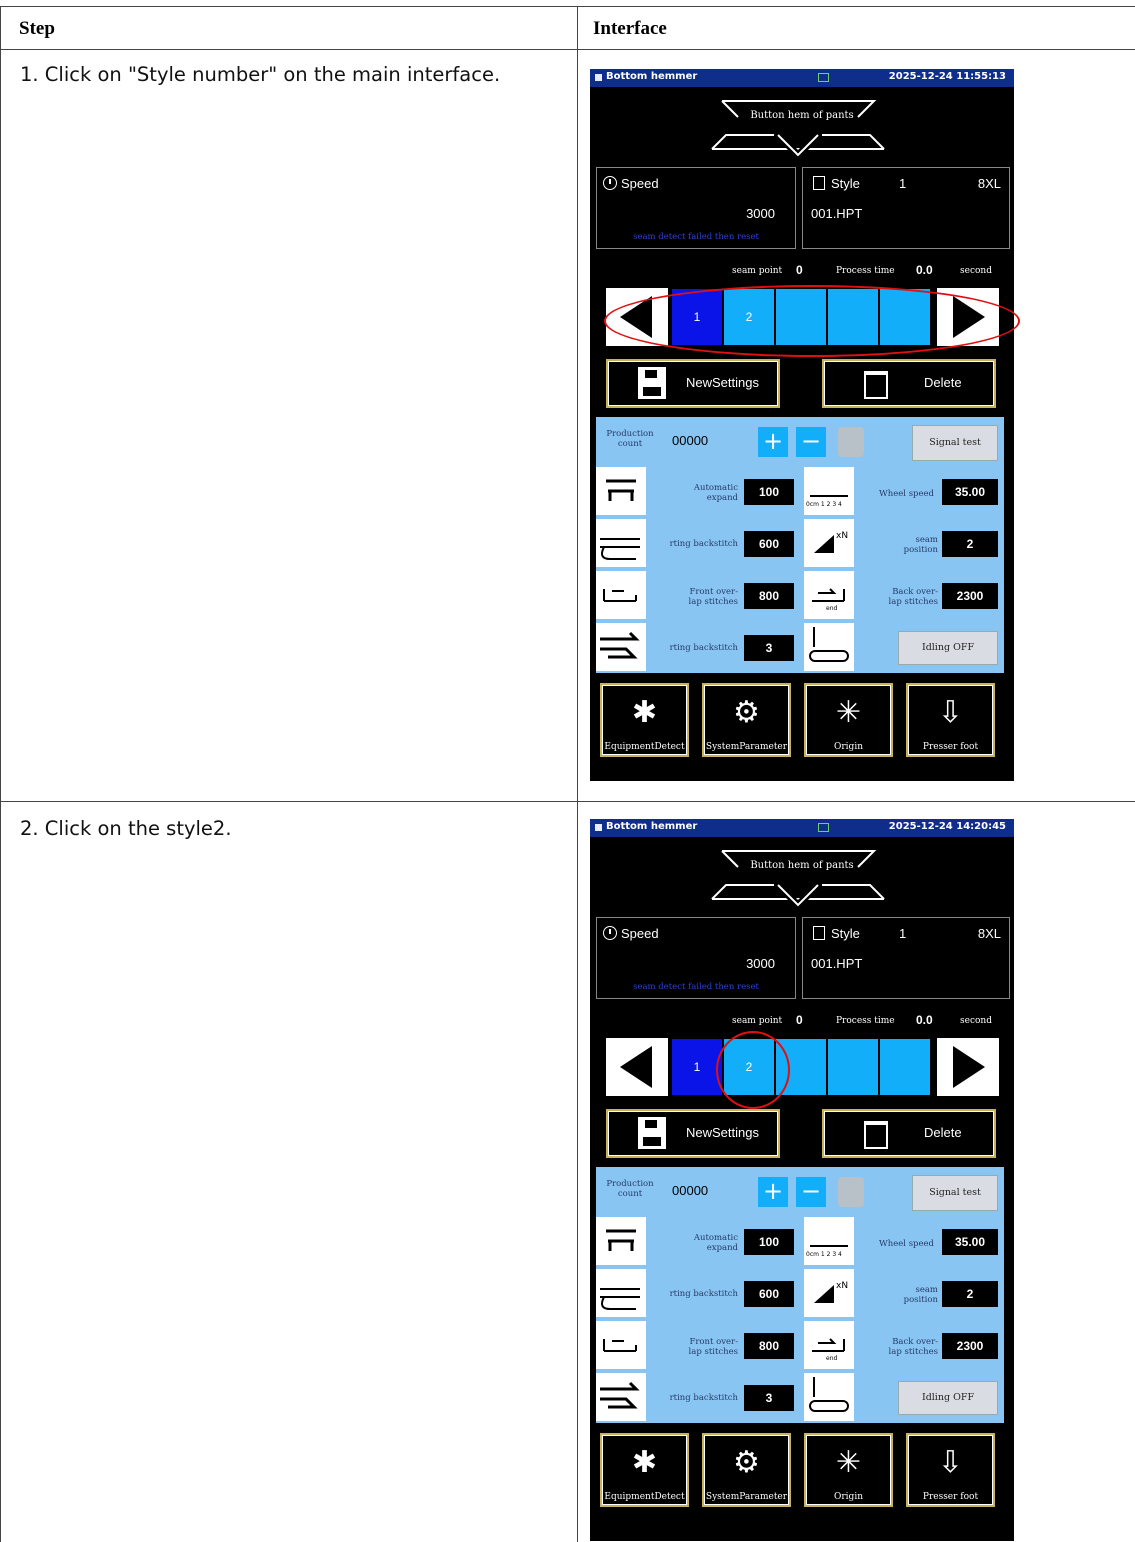 This screenshot has height=1542, width=1135. Describe the element at coordinates (906, 494) in the screenshot. I see `wheel-speed-label: Wheel speed` at that location.